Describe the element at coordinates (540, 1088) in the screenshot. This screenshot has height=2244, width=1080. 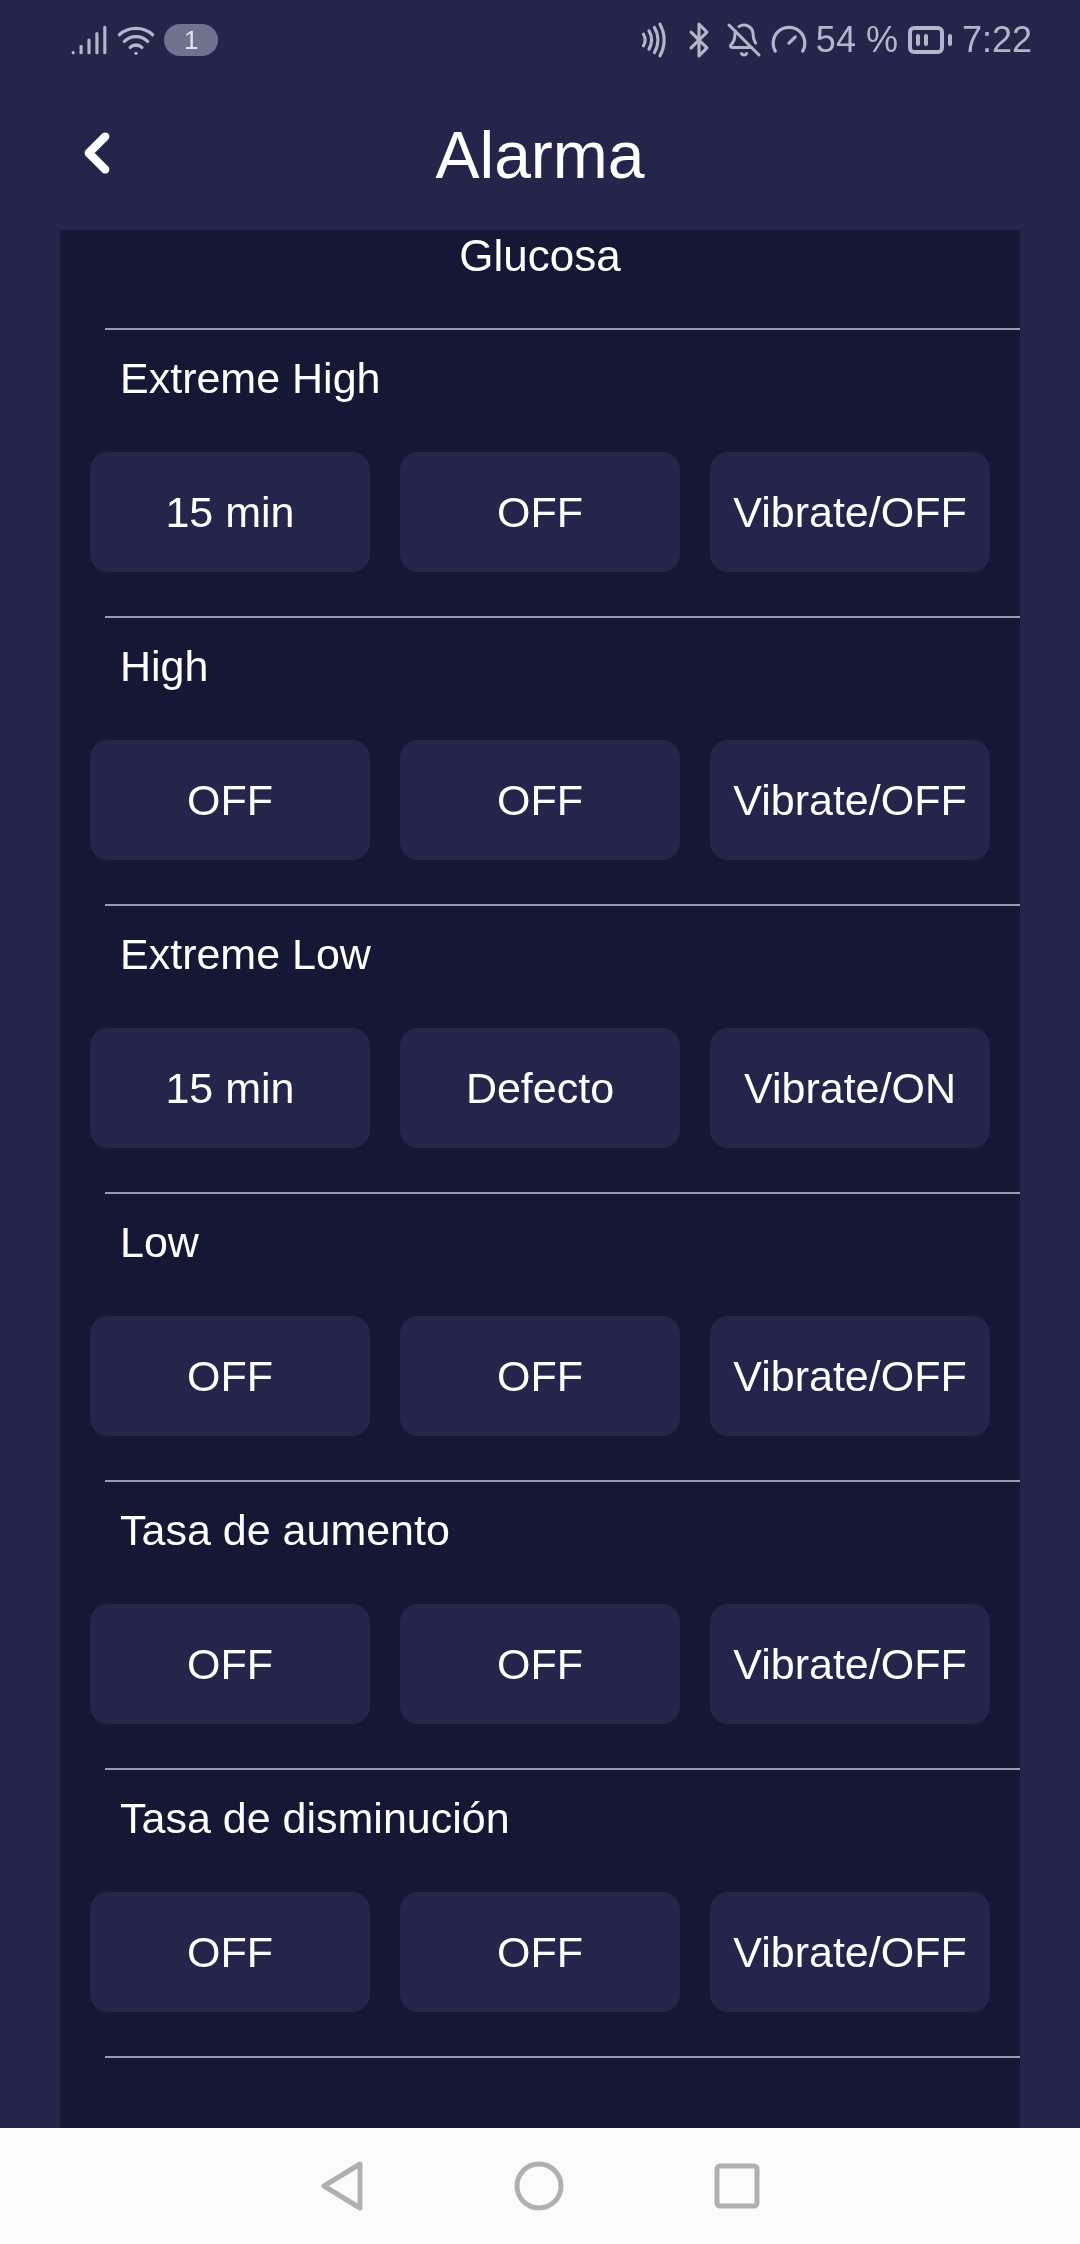
I see `option-button: Defecto` at that location.